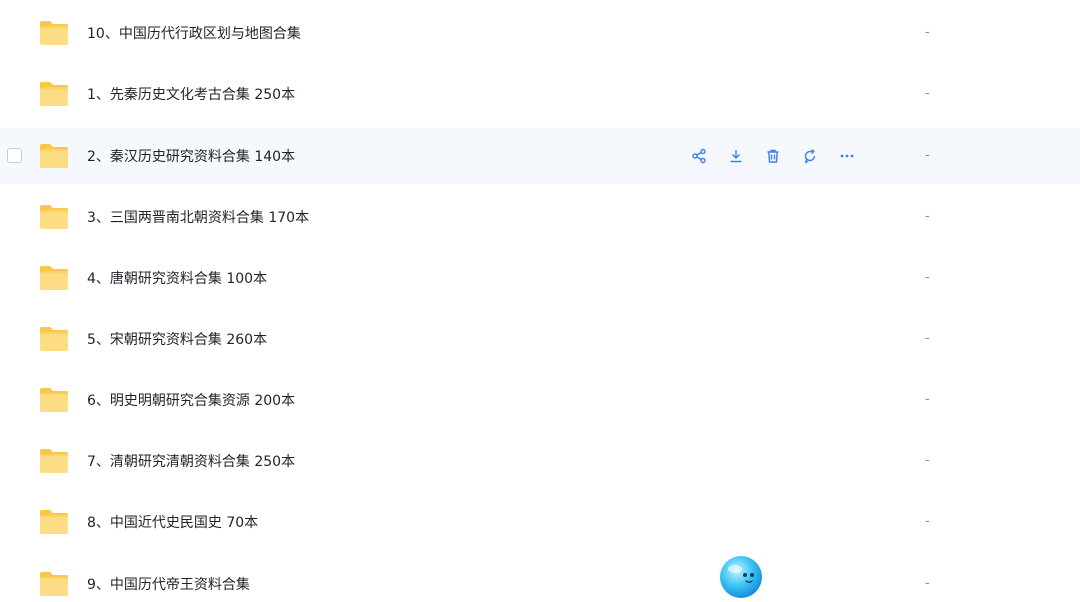 The width and height of the screenshot is (1080, 602). Describe the element at coordinates (14, 155) in the screenshot. I see `row-checkbox` at that location.